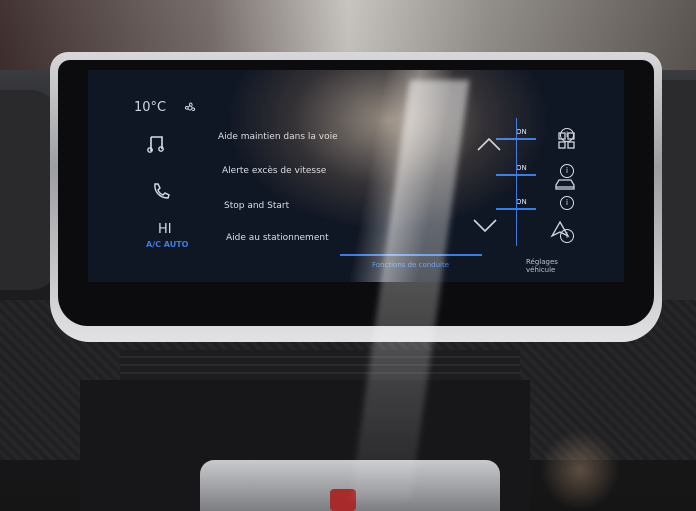  What do you see at coordinates (485, 226) in the screenshot?
I see `chevron-down-icon` at bounding box center [485, 226].